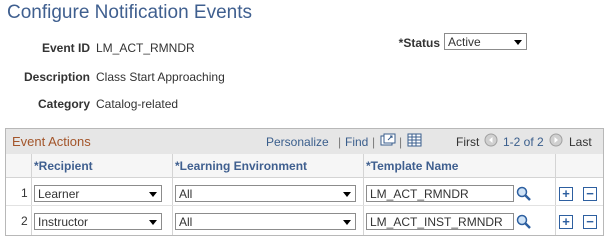 The width and height of the screenshot is (608, 240). Describe the element at coordinates (98, 221) in the screenshot. I see `recipient-select: Instructor` at that location.